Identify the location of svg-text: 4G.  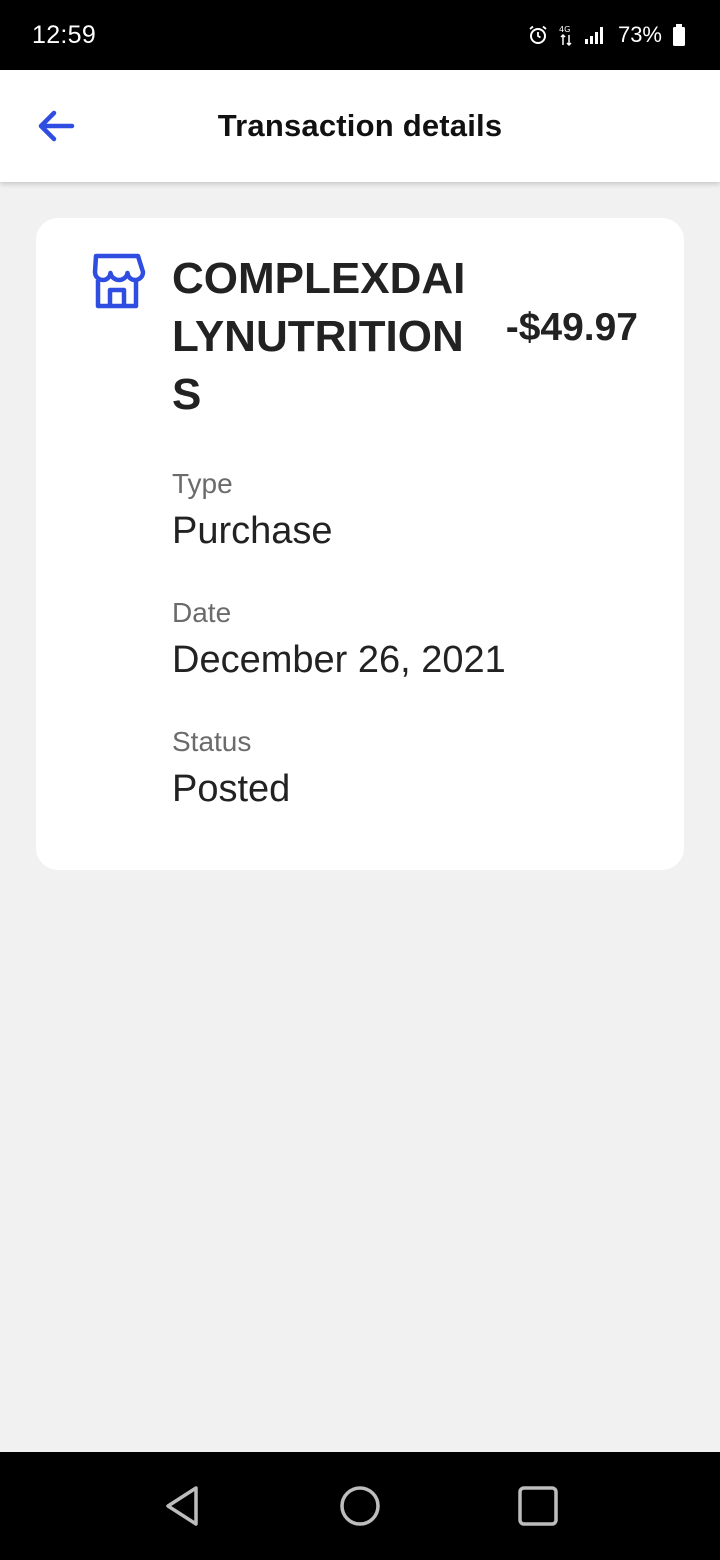
(564, 29).